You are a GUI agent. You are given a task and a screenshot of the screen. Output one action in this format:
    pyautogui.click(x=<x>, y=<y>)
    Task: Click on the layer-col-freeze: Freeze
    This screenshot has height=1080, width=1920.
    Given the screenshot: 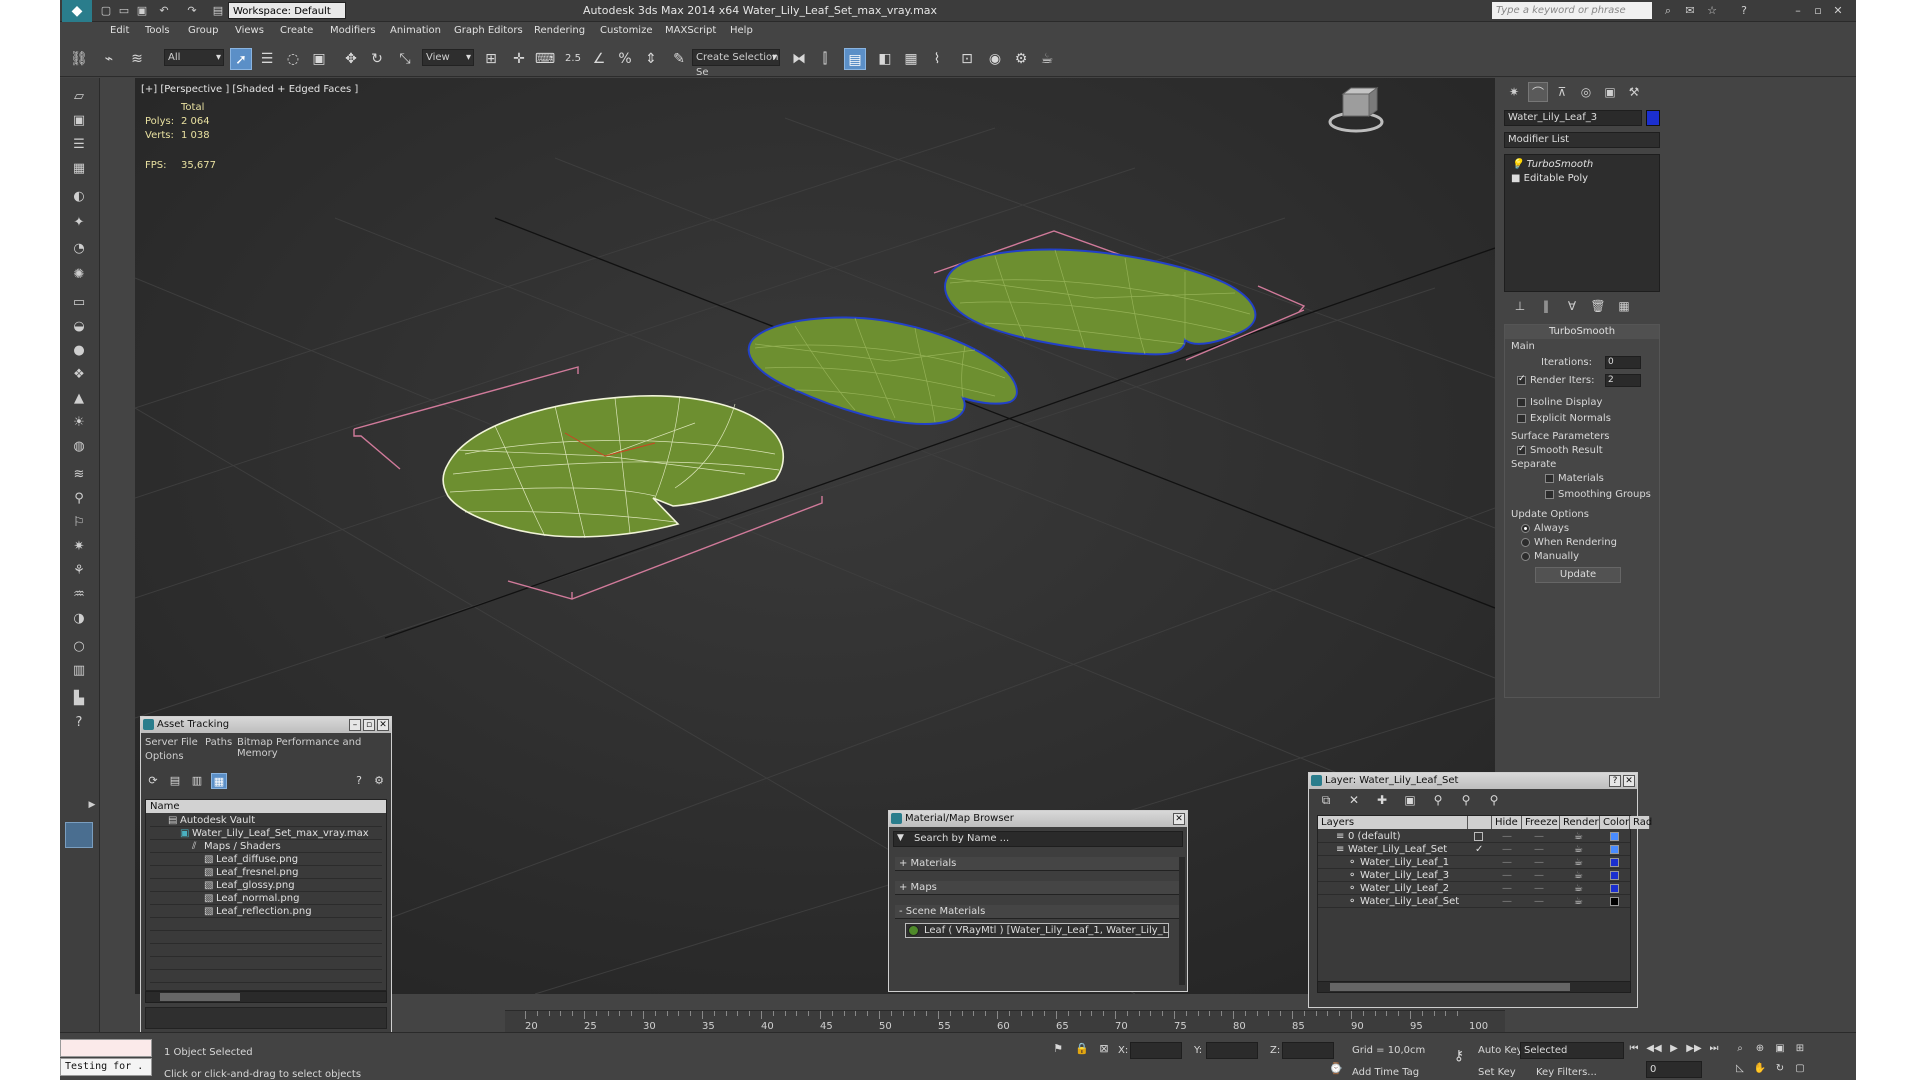 What is the action you would take?
    pyautogui.click(x=1541, y=822)
    